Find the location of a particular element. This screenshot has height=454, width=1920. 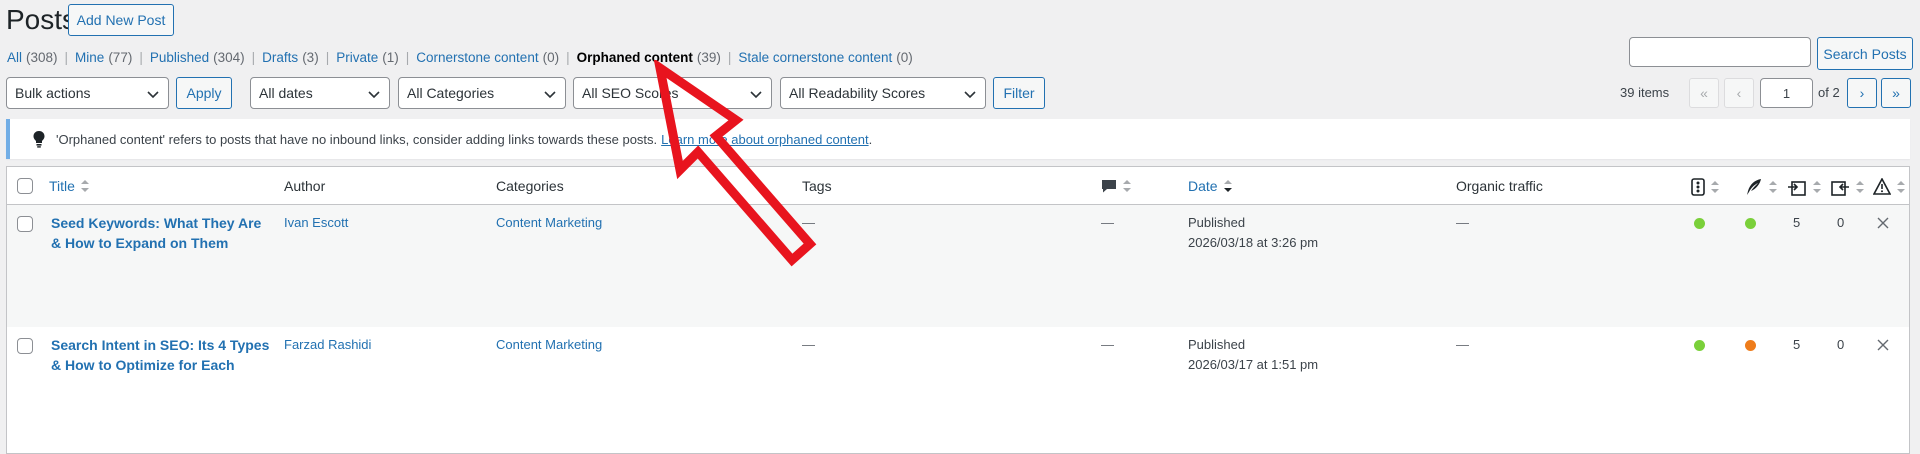

seo-scores-select: All SEO Scores is located at coordinates (672, 93).